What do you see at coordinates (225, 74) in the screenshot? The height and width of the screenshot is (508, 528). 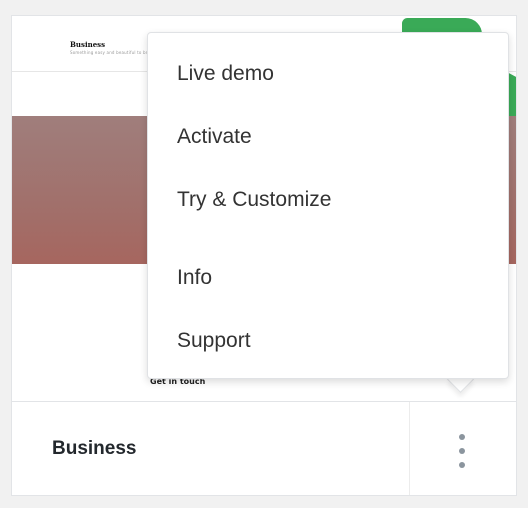 I see `menu-item-live-demo: Live demo` at bounding box center [225, 74].